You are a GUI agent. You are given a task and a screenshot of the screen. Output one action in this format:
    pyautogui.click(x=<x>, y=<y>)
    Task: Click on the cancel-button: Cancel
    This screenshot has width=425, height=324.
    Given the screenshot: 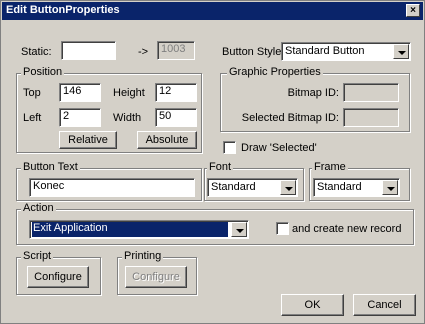 What is the action you would take?
    pyautogui.click(x=384, y=305)
    